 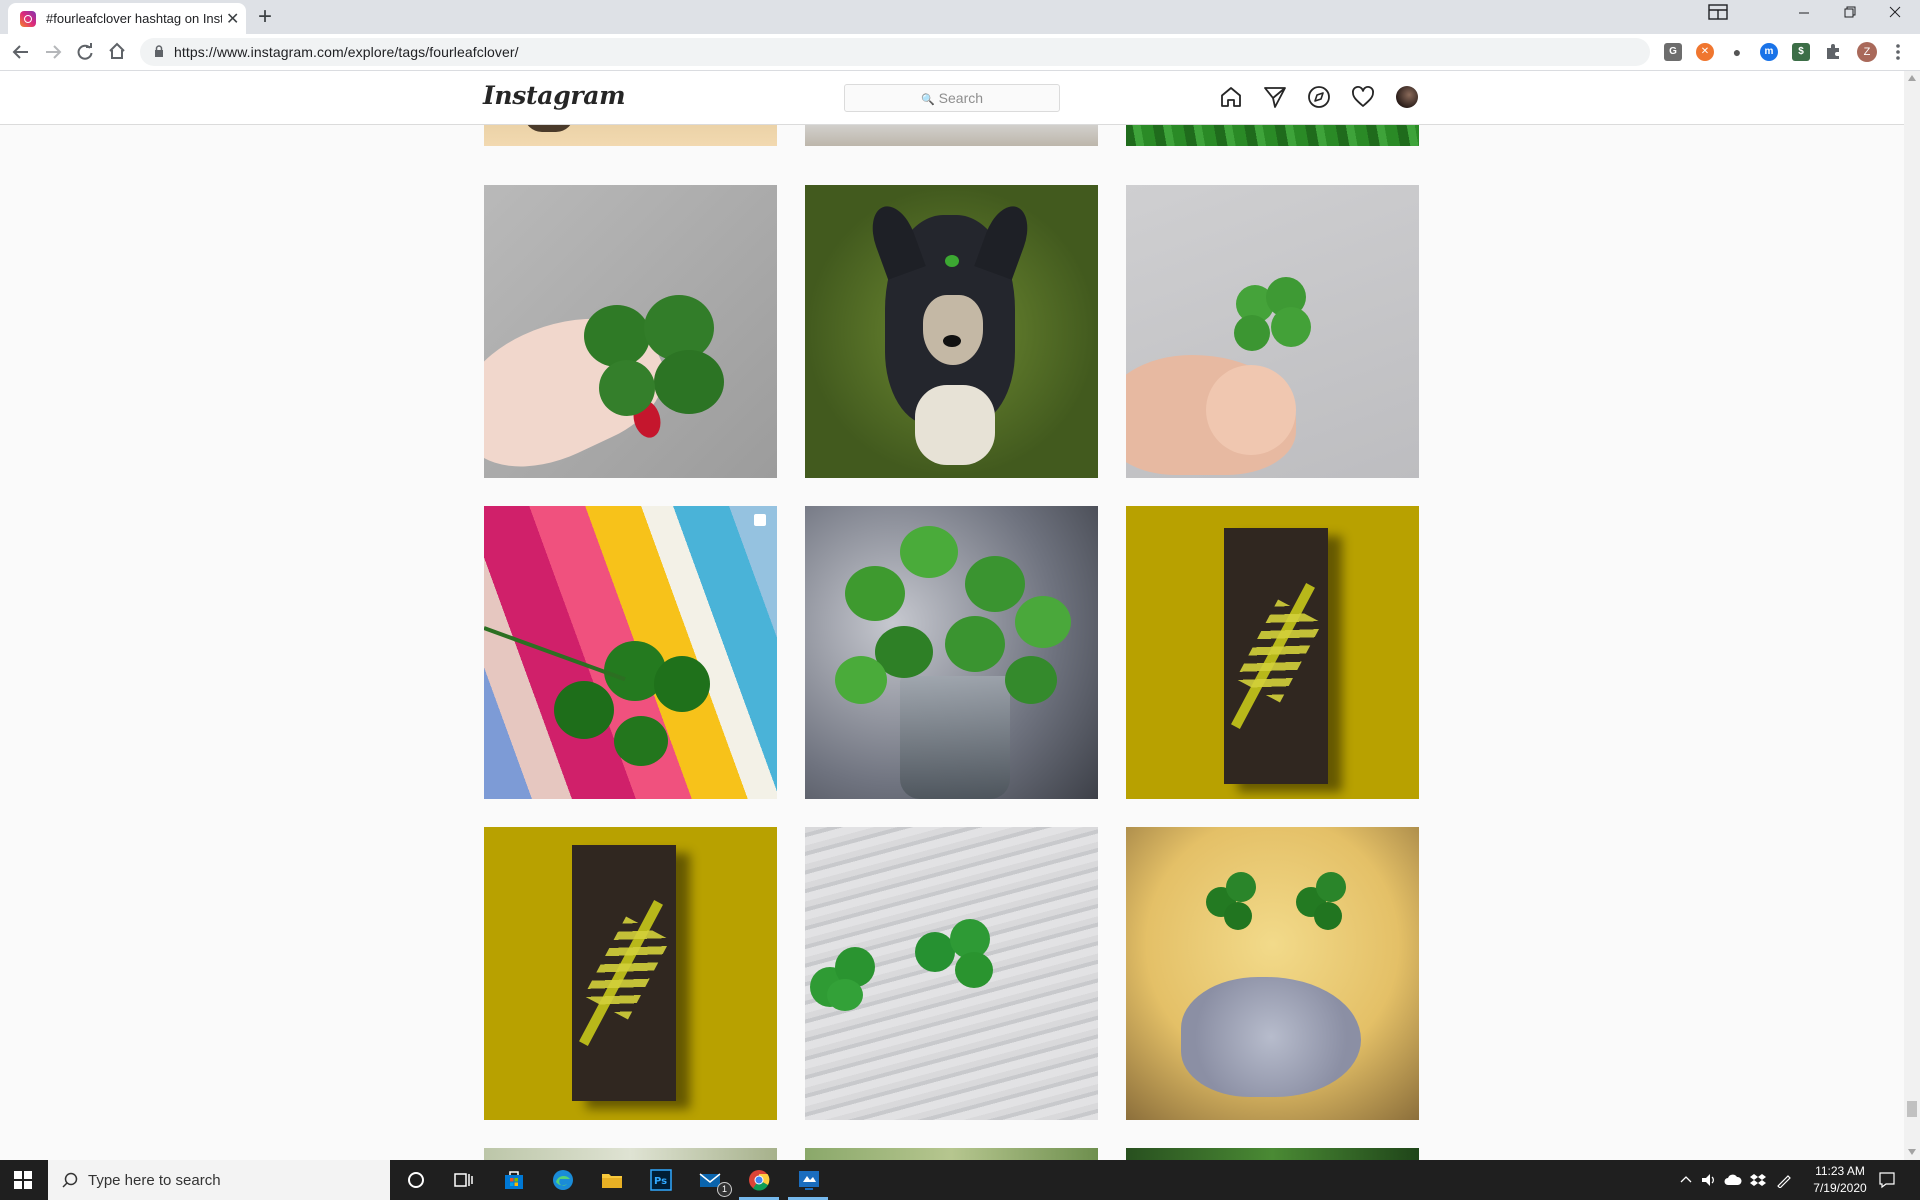 What do you see at coordinates (1895, 12) in the screenshot?
I see `close-window-icon` at bounding box center [1895, 12].